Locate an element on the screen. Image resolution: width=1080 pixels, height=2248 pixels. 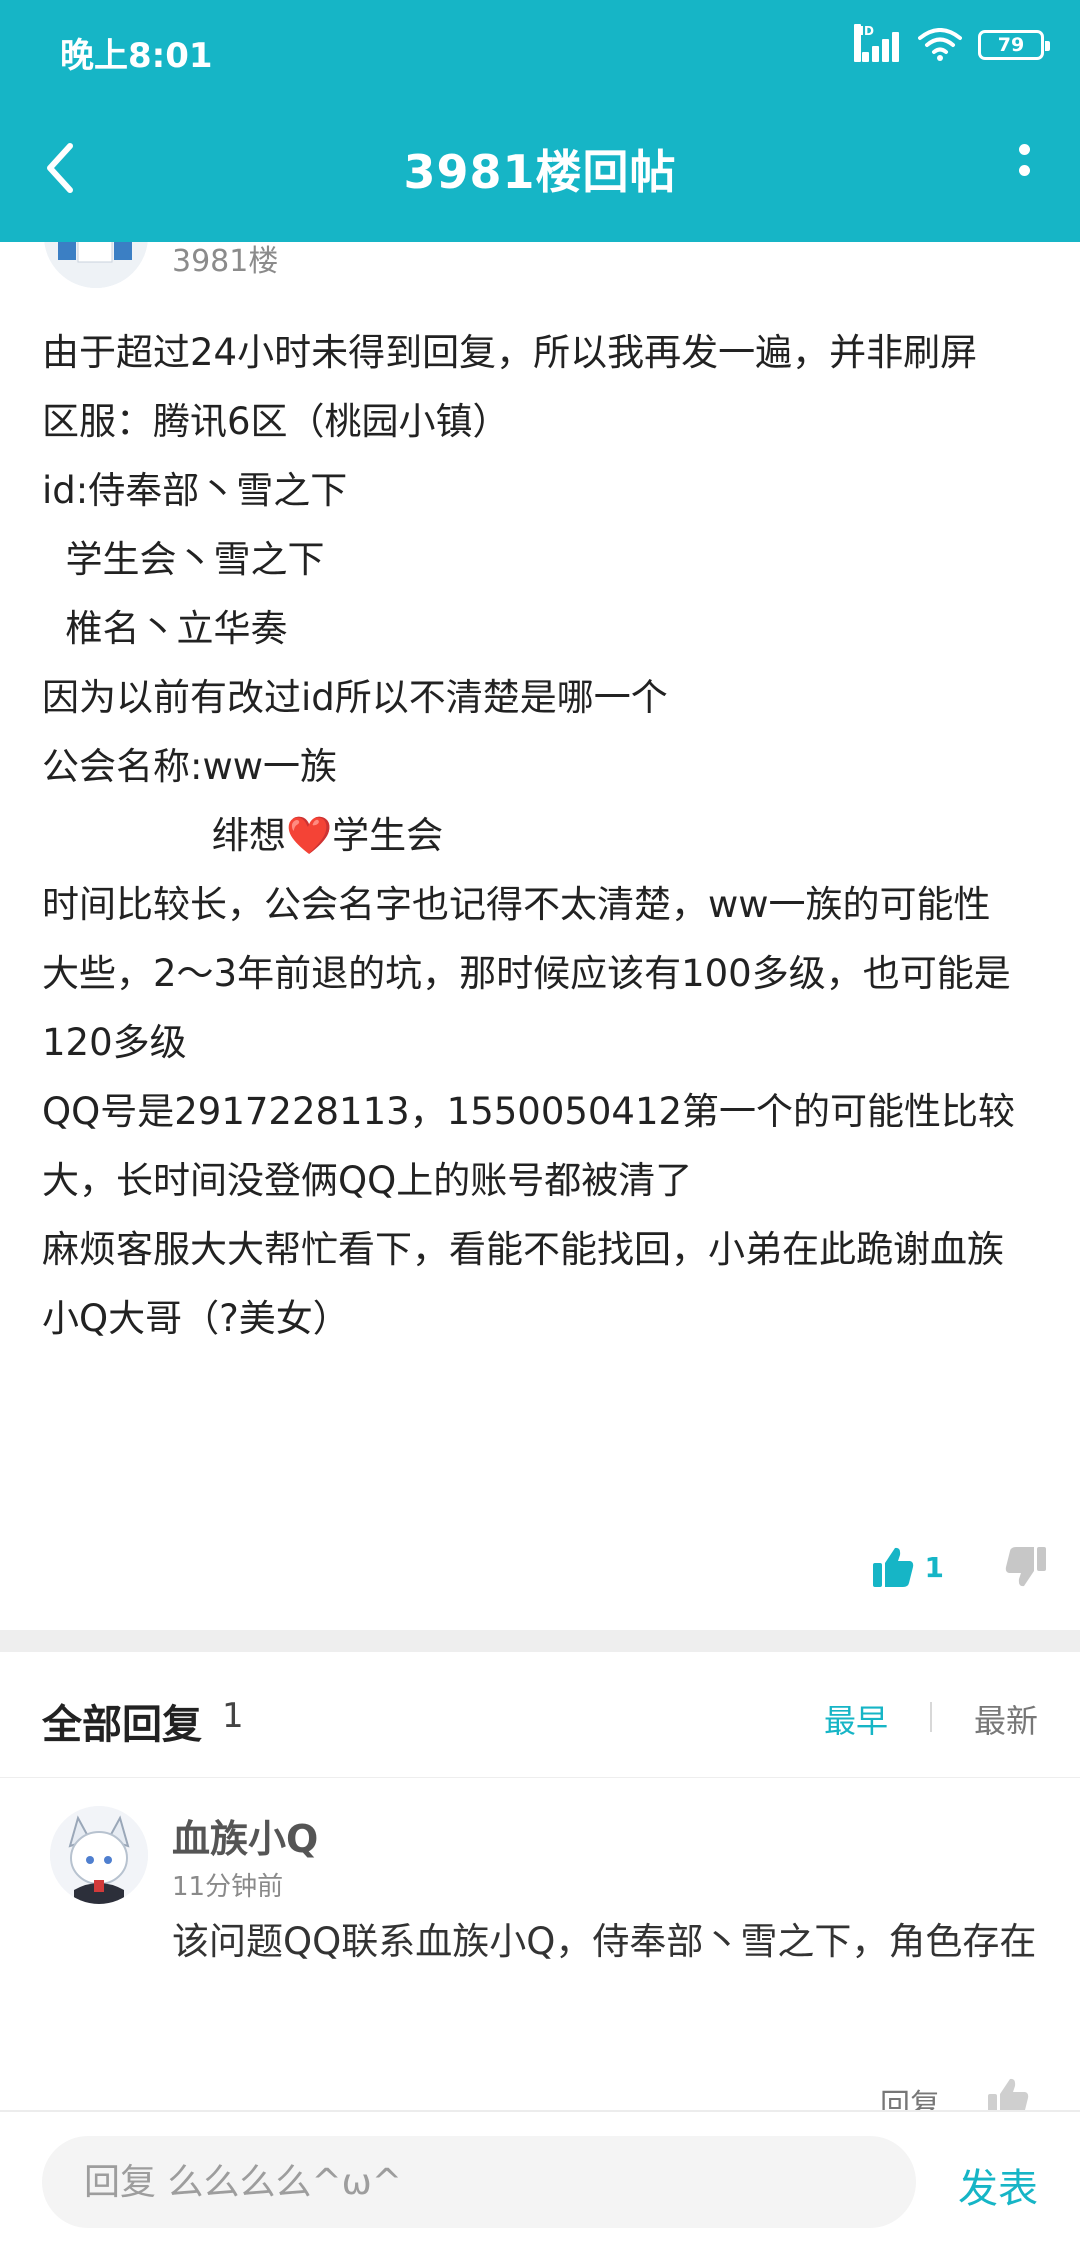
nav-bar: 3981楼回帖 is located at coordinates (540, 169).